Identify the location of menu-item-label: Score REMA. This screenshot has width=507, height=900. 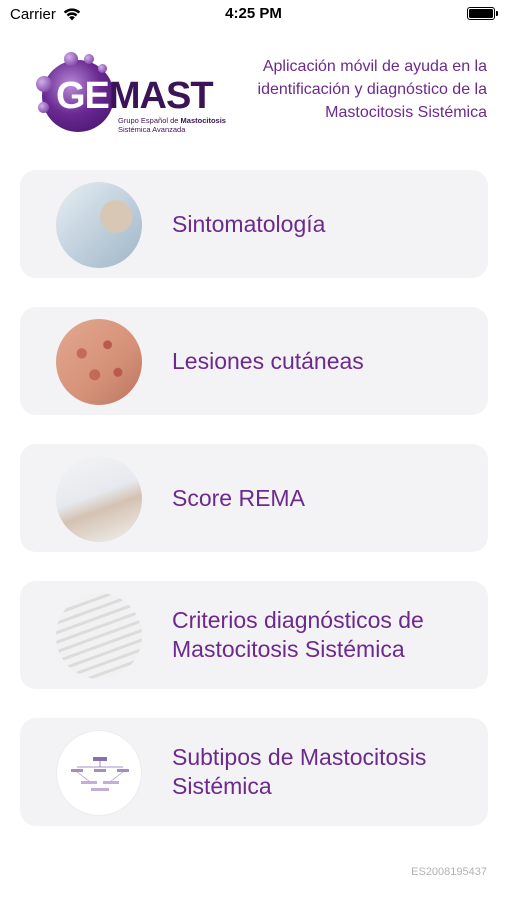
(238, 497).